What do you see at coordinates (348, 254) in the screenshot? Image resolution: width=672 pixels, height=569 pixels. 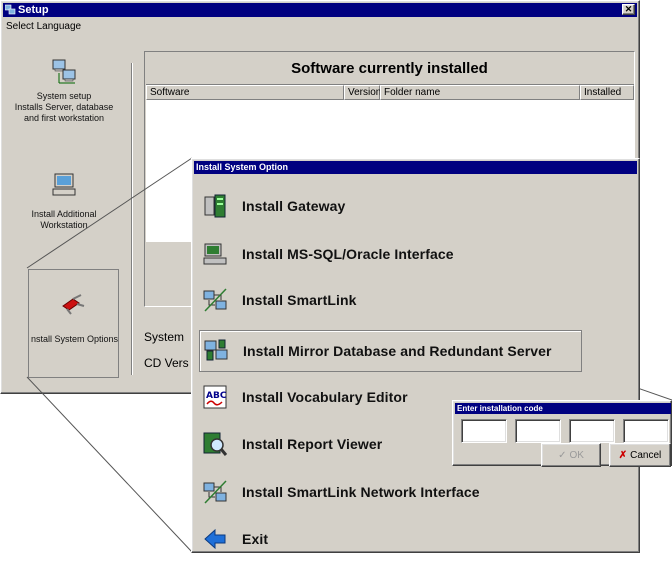 I see `option-label: Install MS-SQL/Oracle Interface` at bounding box center [348, 254].